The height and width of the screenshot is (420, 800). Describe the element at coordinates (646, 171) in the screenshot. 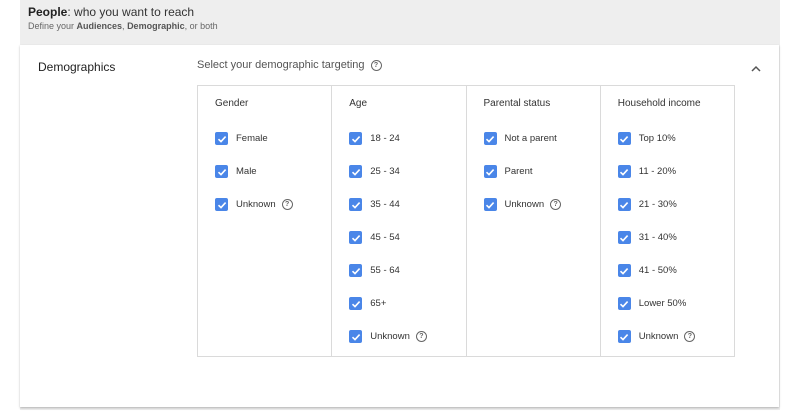

I see `option-household-income-11-20: 11 - 20%` at that location.